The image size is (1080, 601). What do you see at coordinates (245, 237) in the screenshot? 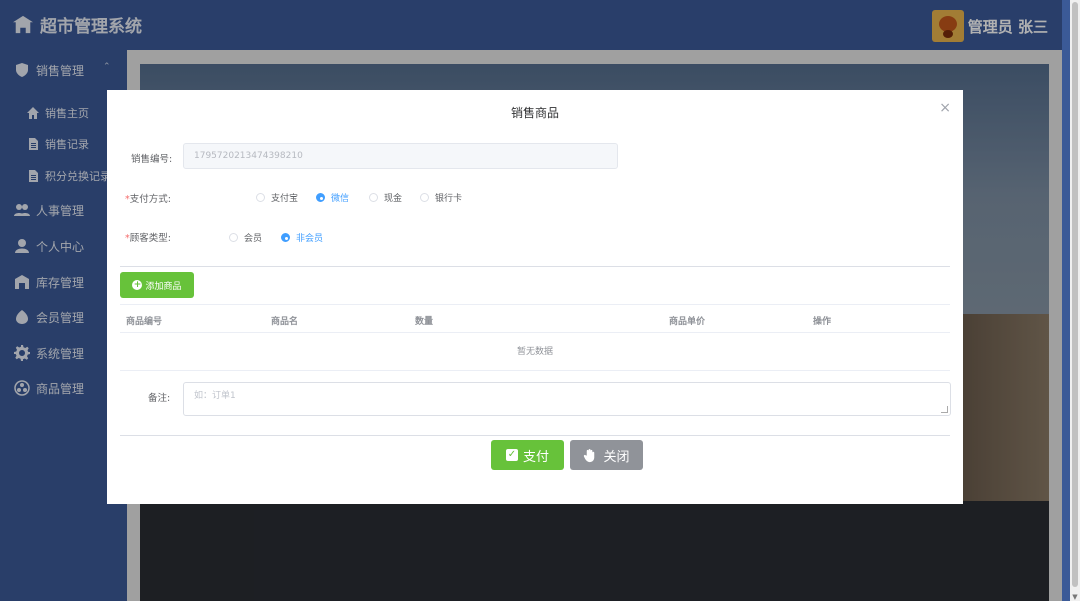
I see `radio-member: 会员` at bounding box center [245, 237].